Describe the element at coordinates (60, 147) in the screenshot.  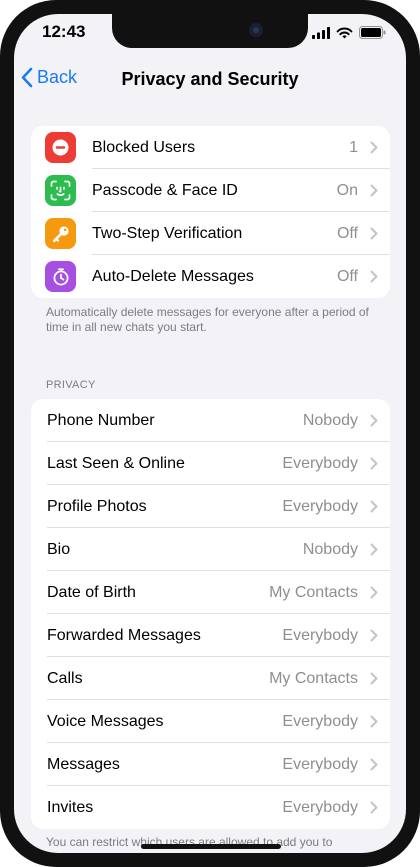
I see `minus-circle-icon` at that location.